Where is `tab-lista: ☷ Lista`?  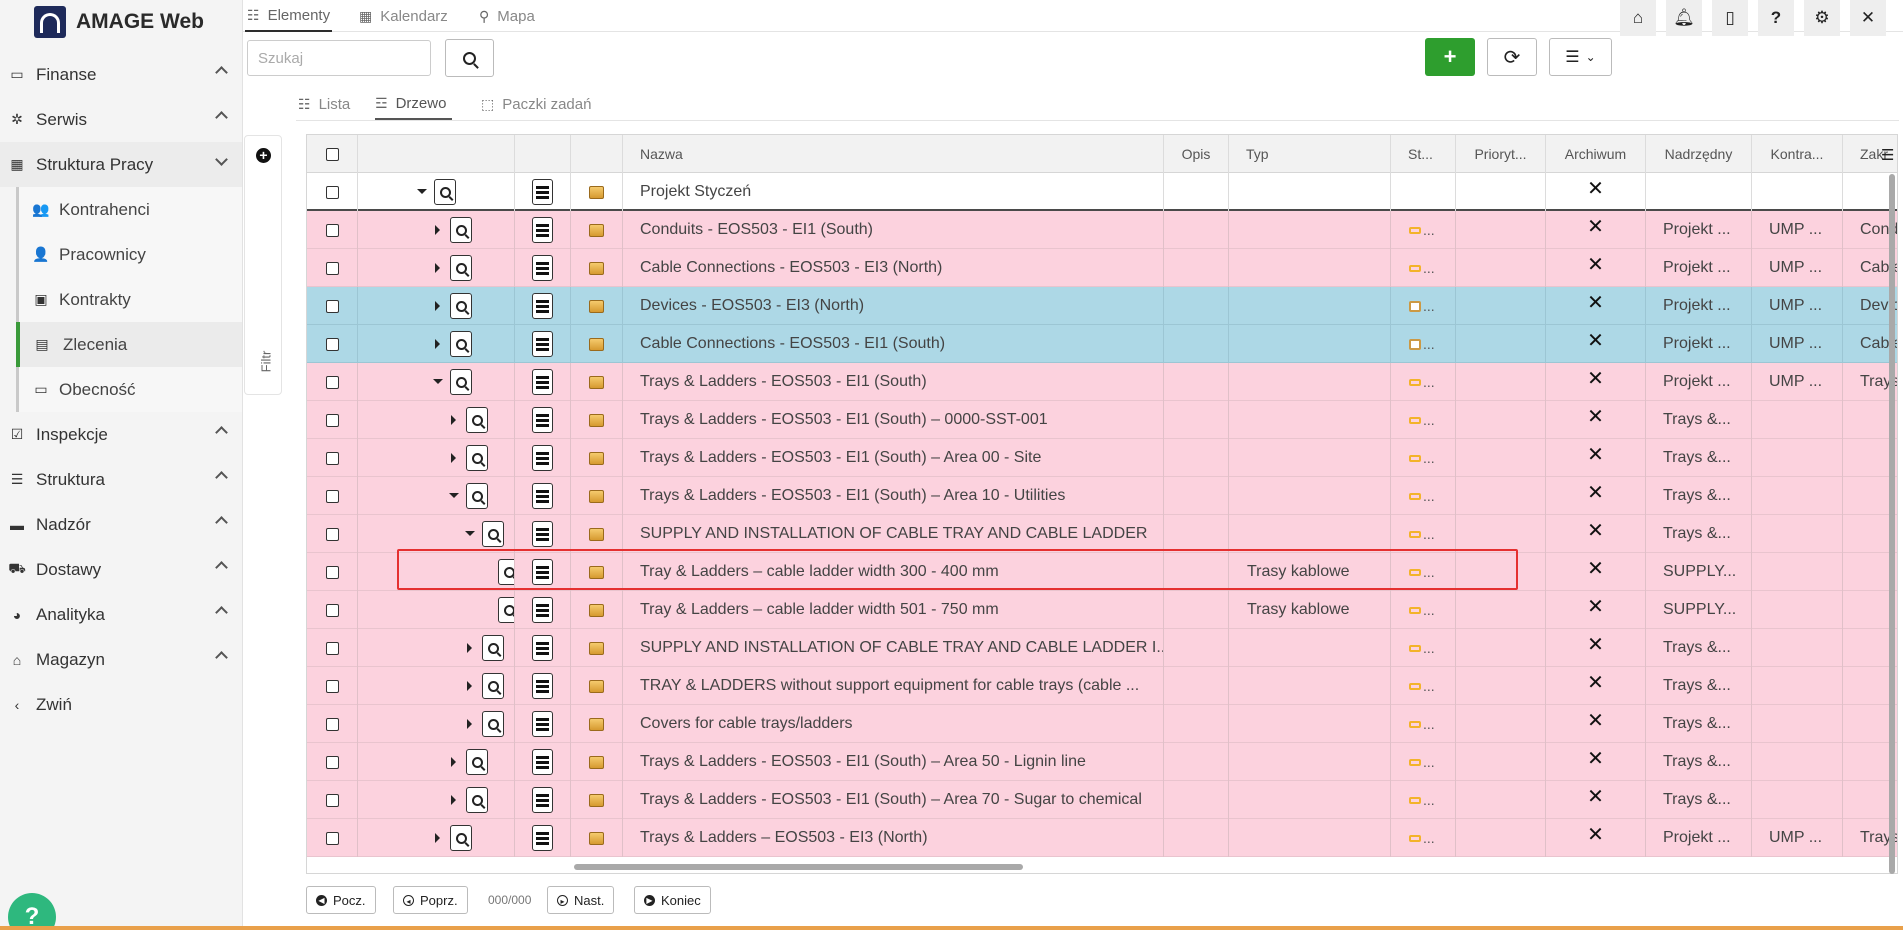
tab-lista: ☷ Lista is located at coordinates (324, 104).